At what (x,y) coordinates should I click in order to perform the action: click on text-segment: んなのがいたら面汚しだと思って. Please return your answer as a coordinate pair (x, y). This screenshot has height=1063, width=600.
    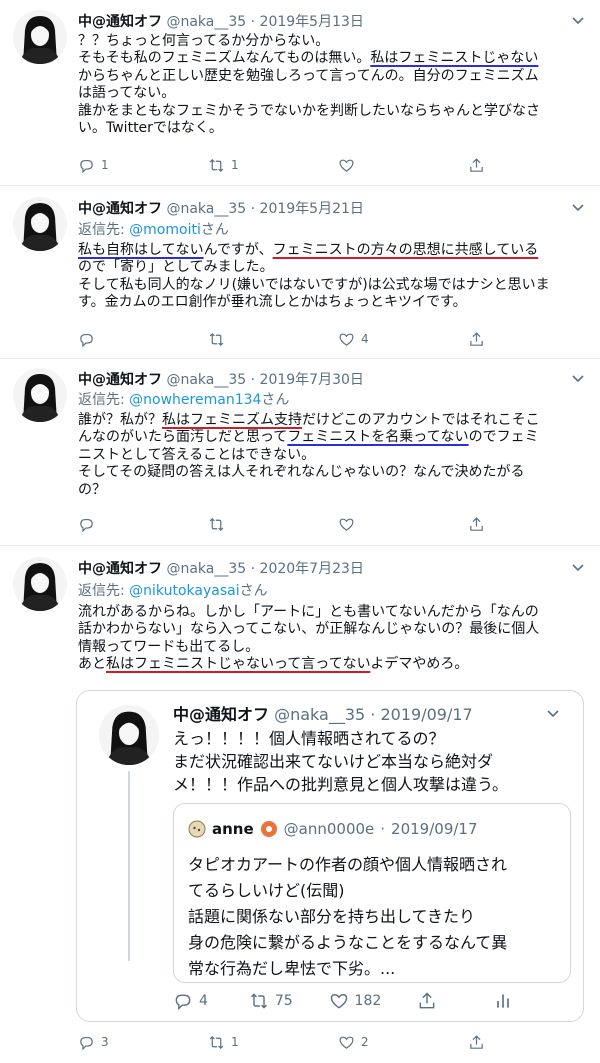
    Looking at the image, I should click on (183, 437).